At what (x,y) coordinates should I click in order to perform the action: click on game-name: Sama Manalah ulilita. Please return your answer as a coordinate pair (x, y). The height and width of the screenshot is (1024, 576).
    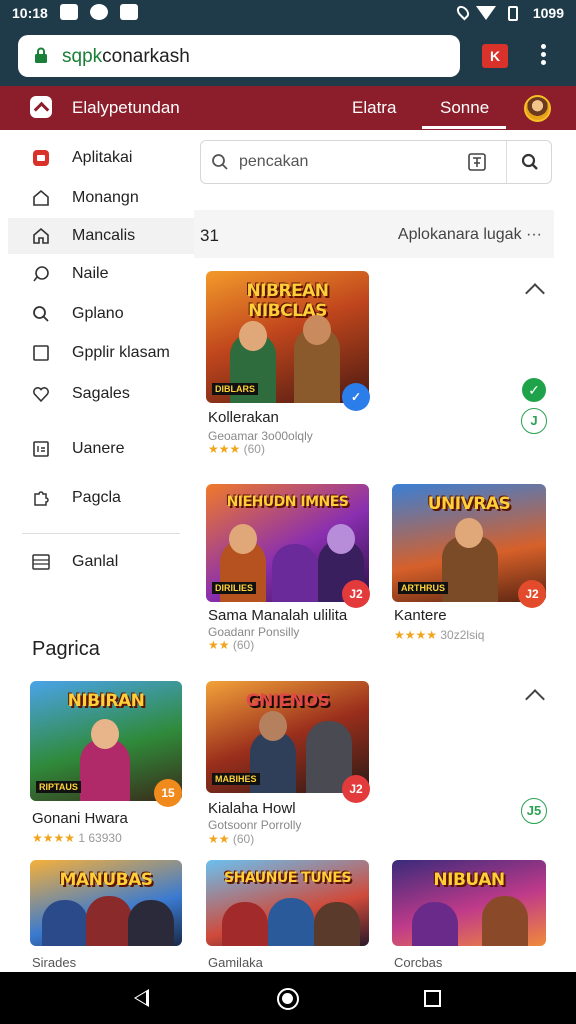
    Looking at the image, I should click on (277, 615).